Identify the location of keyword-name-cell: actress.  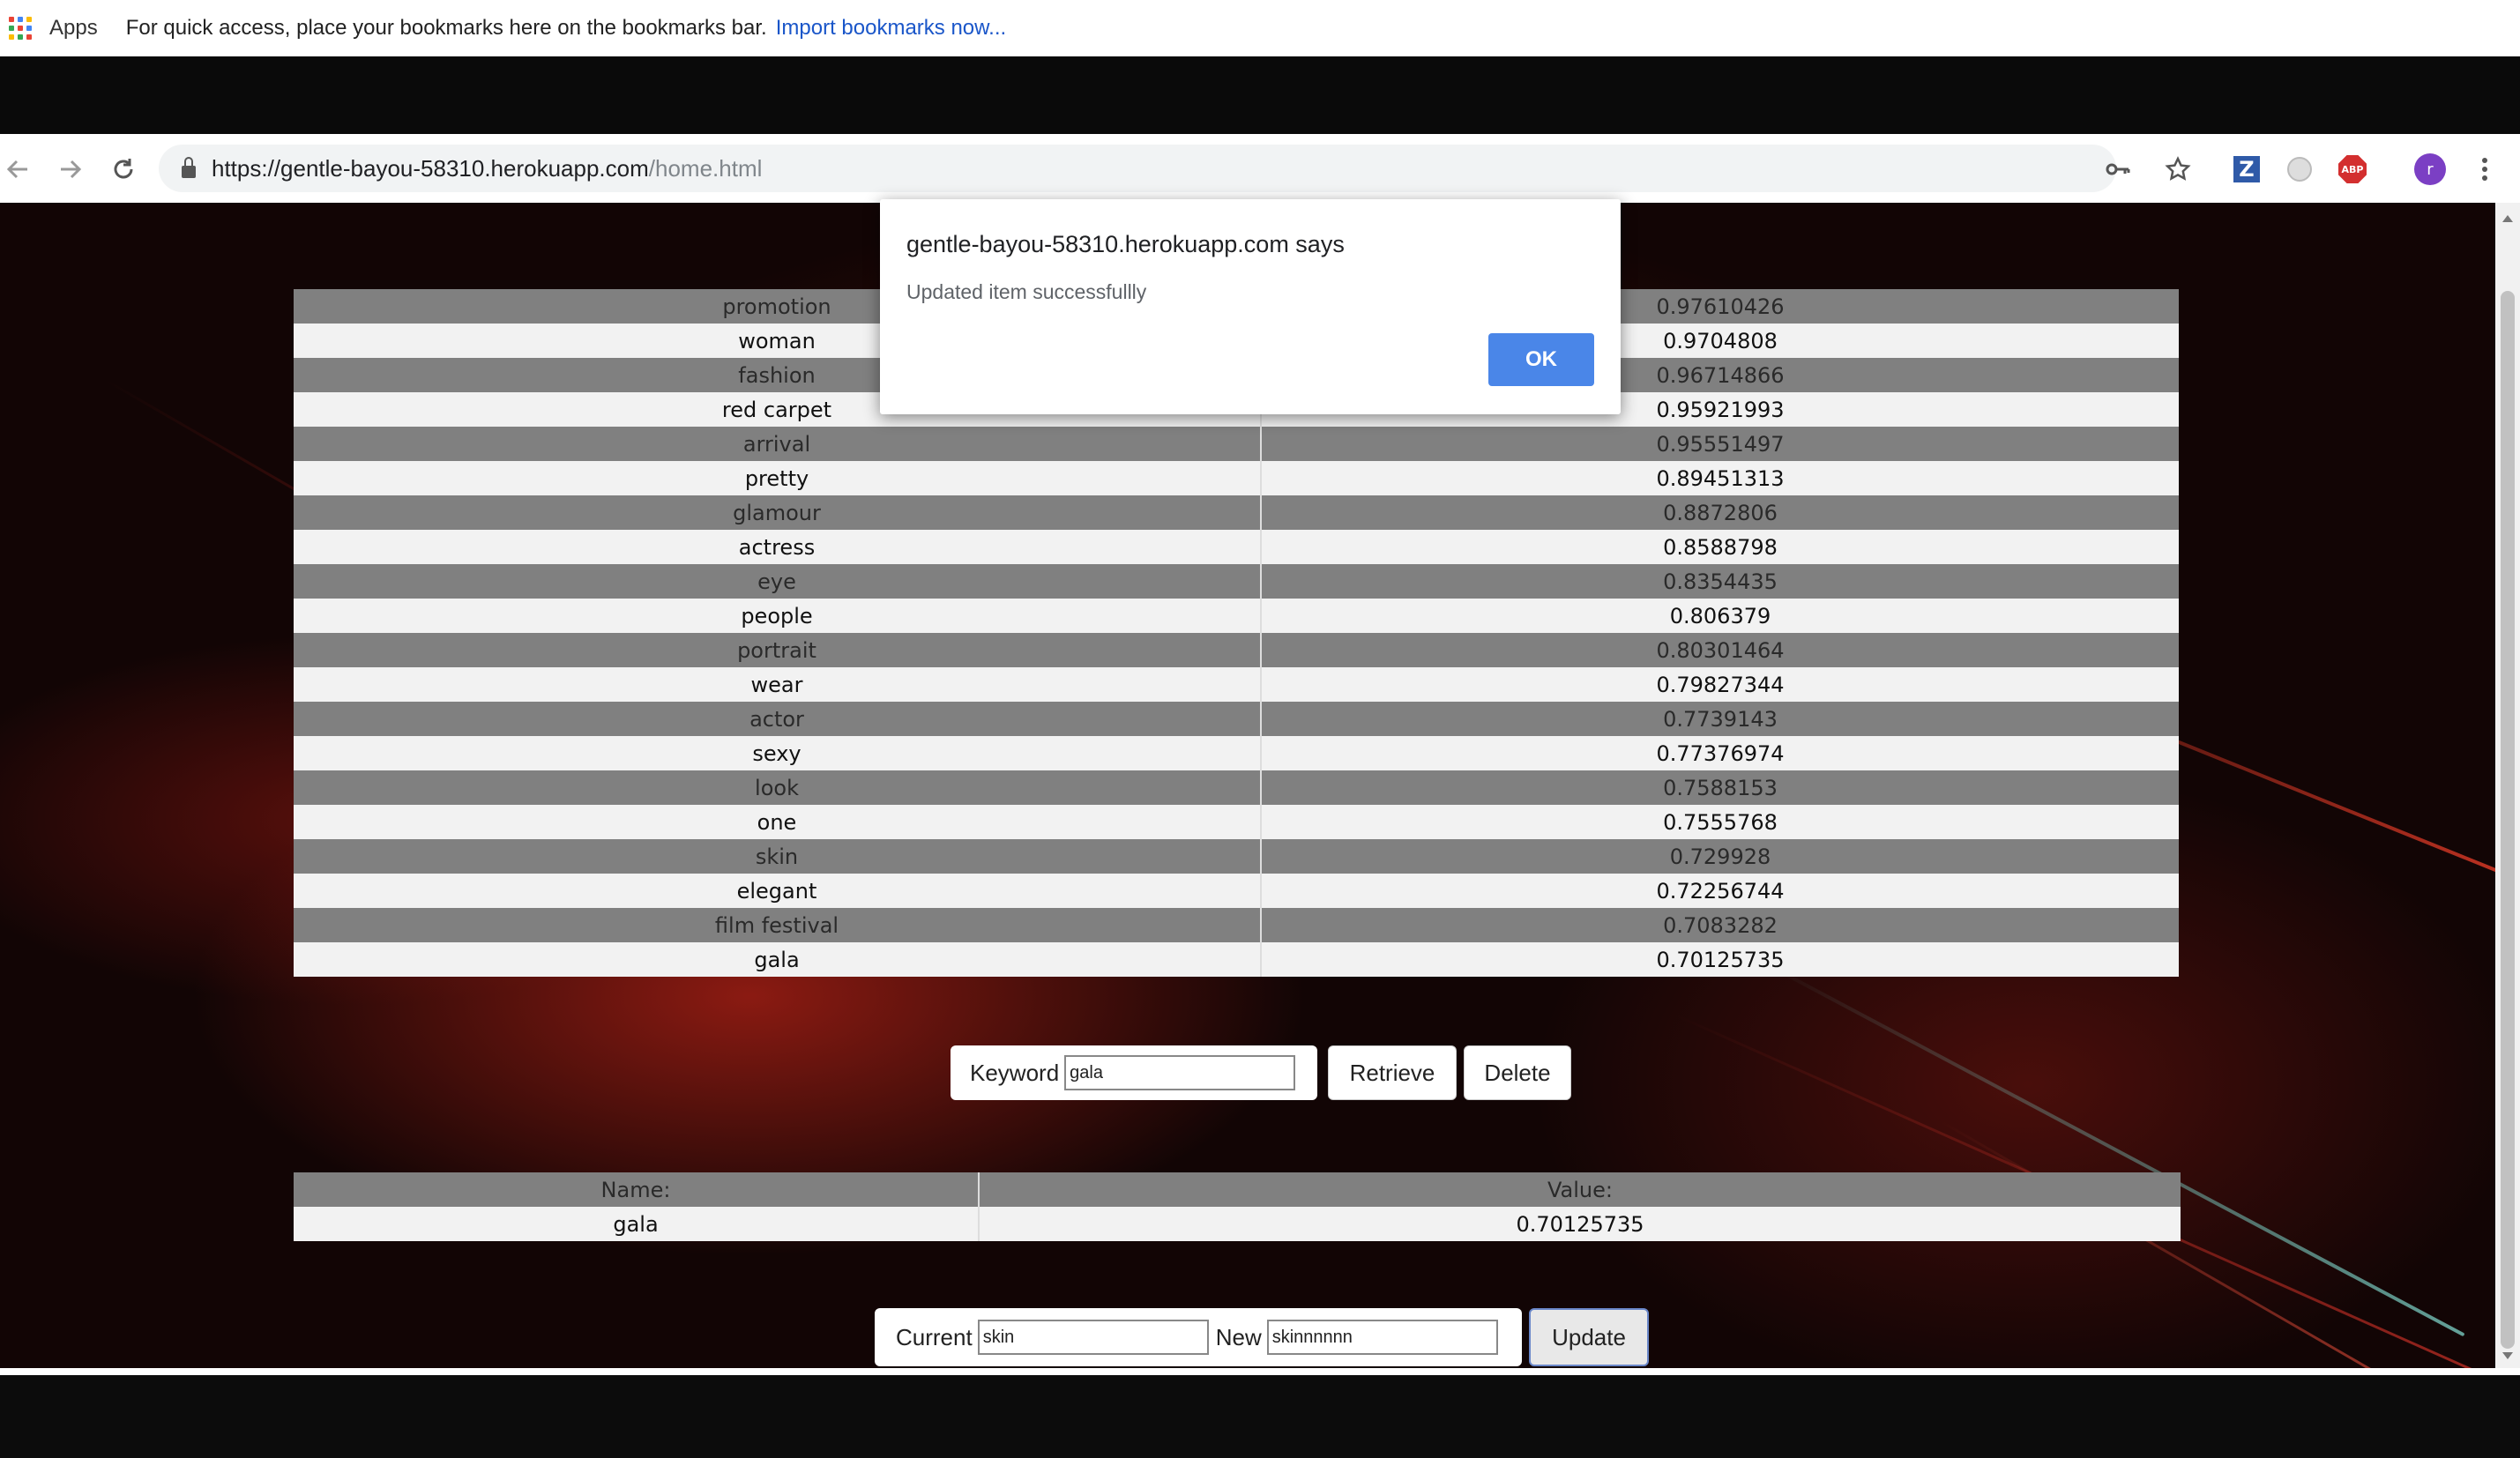
(778, 547).